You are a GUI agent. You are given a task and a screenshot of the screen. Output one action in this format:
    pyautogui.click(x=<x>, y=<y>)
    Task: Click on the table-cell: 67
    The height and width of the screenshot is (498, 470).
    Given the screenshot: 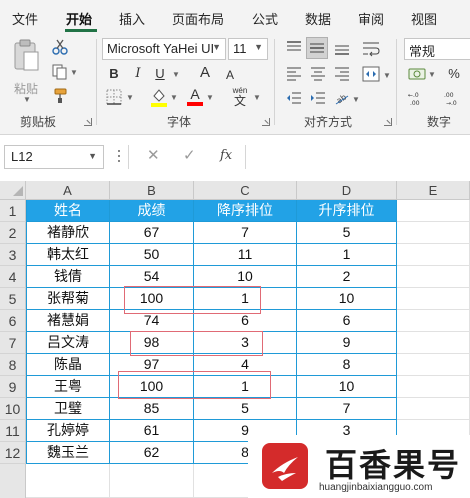 What is the action you would take?
    pyautogui.click(x=152, y=233)
    